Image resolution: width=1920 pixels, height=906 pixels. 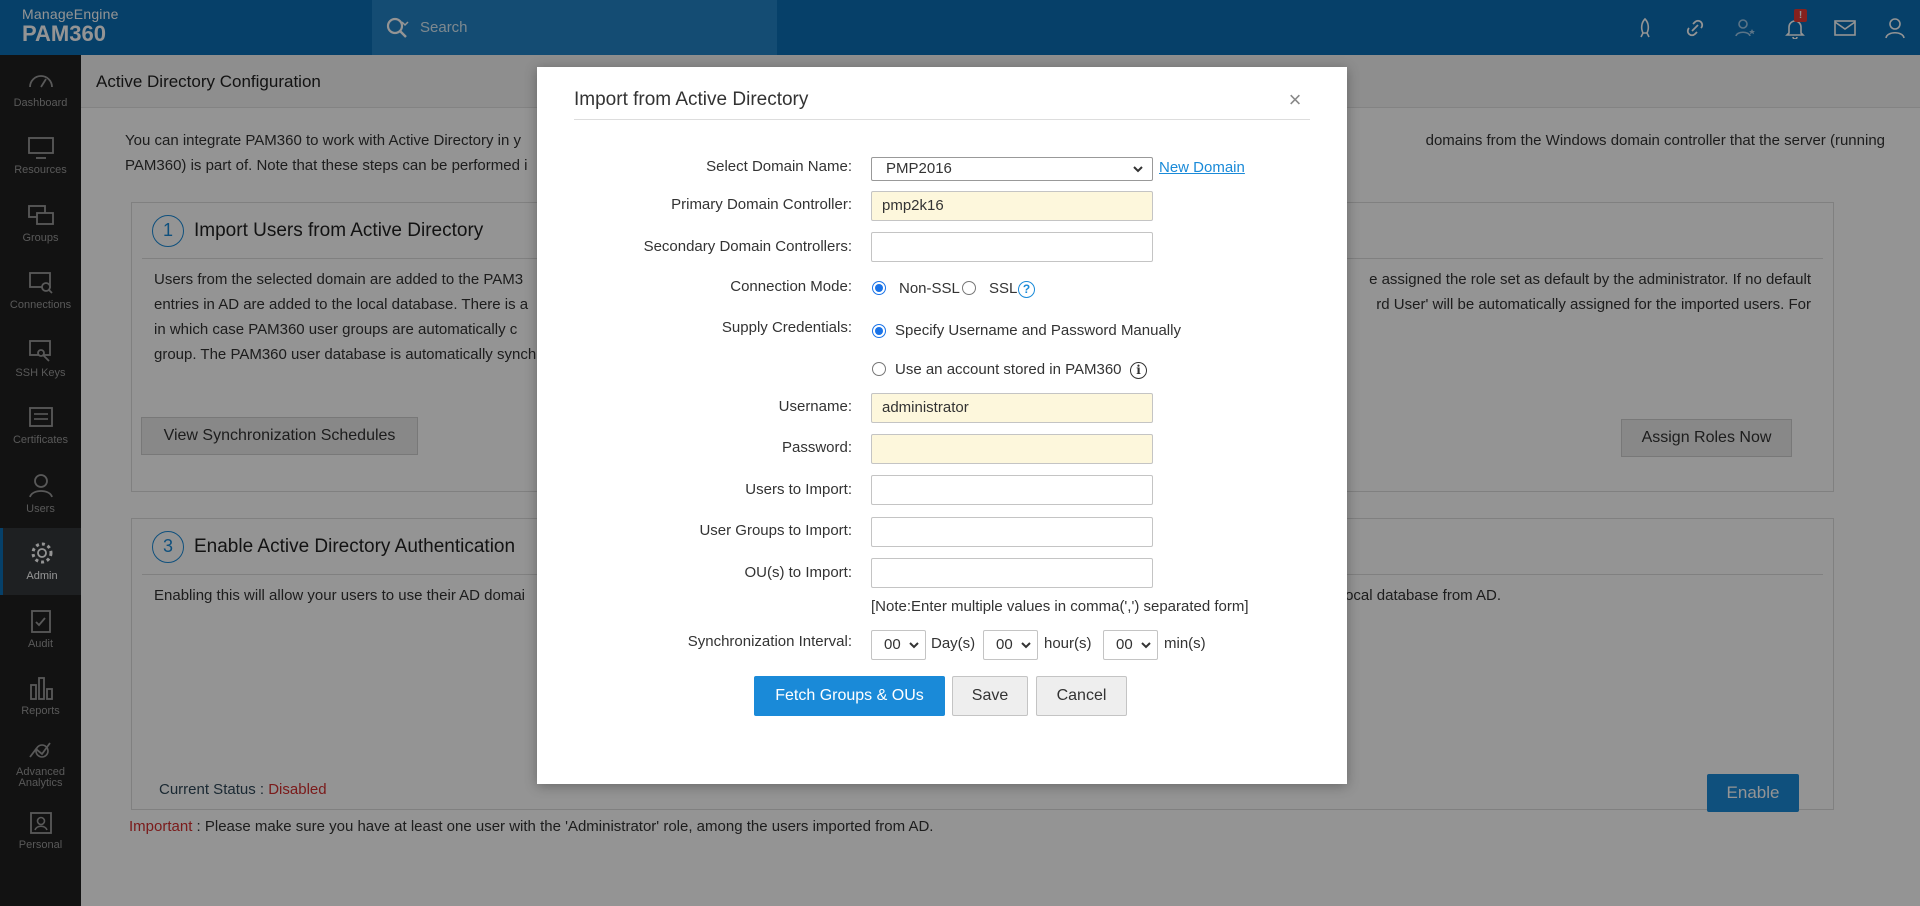 What do you see at coordinates (1038, 330) in the screenshot?
I see `manual-credentials-label: Specify Username and Password Manually` at bounding box center [1038, 330].